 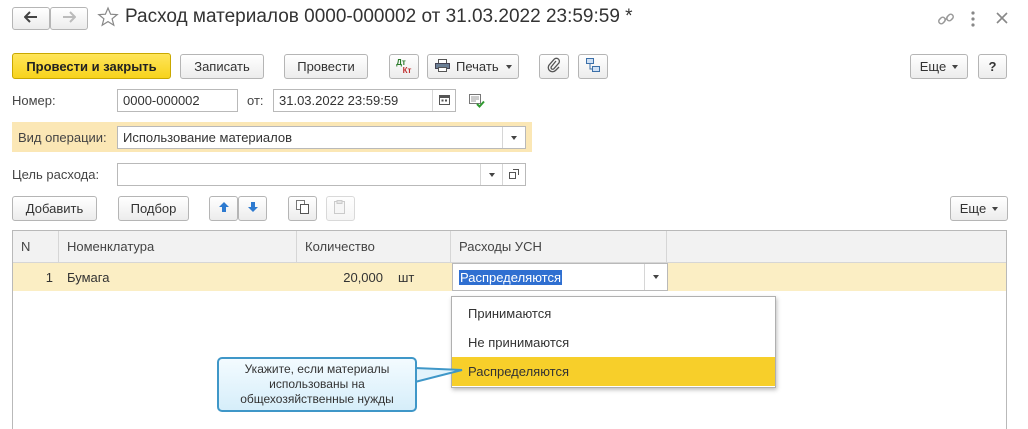 I want to click on date-field: 31.03.2022 23:59:59, so click(x=364, y=100).